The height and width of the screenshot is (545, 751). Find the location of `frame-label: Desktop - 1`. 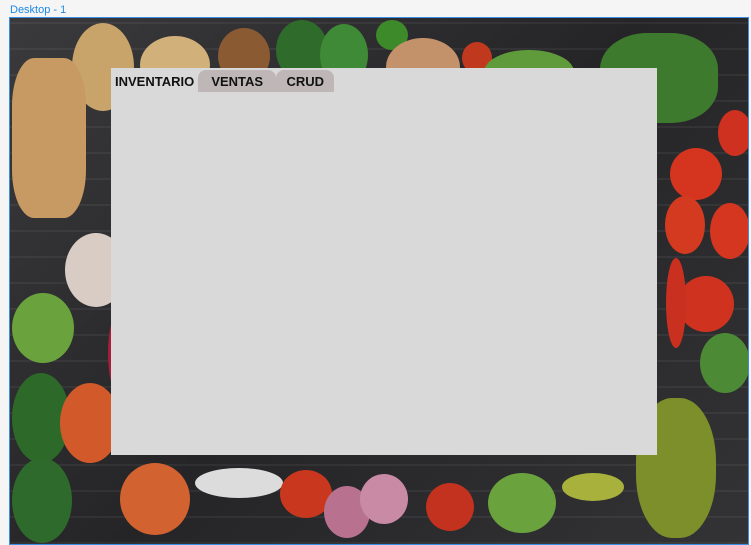

frame-label: Desktop - 1 is located at coordinates (38, 10).